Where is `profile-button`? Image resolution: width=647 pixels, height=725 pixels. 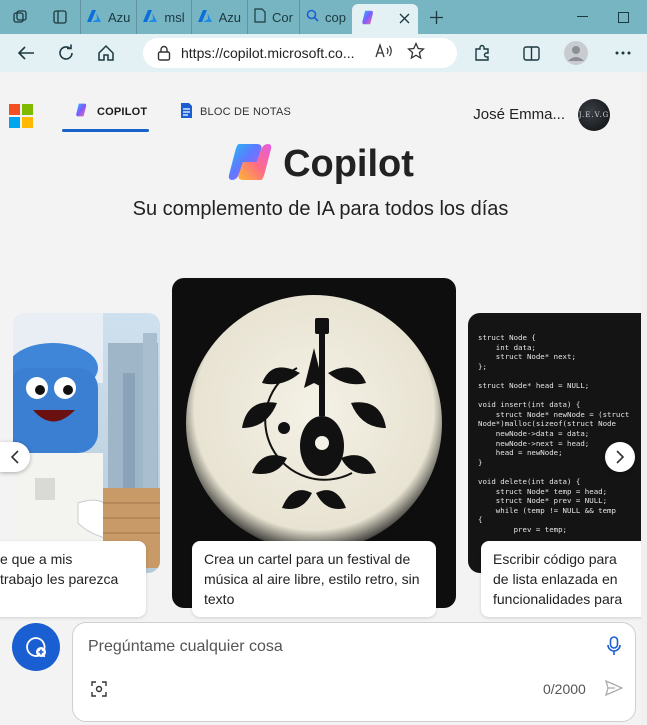 profile-button is located at coordinates (576, 53).